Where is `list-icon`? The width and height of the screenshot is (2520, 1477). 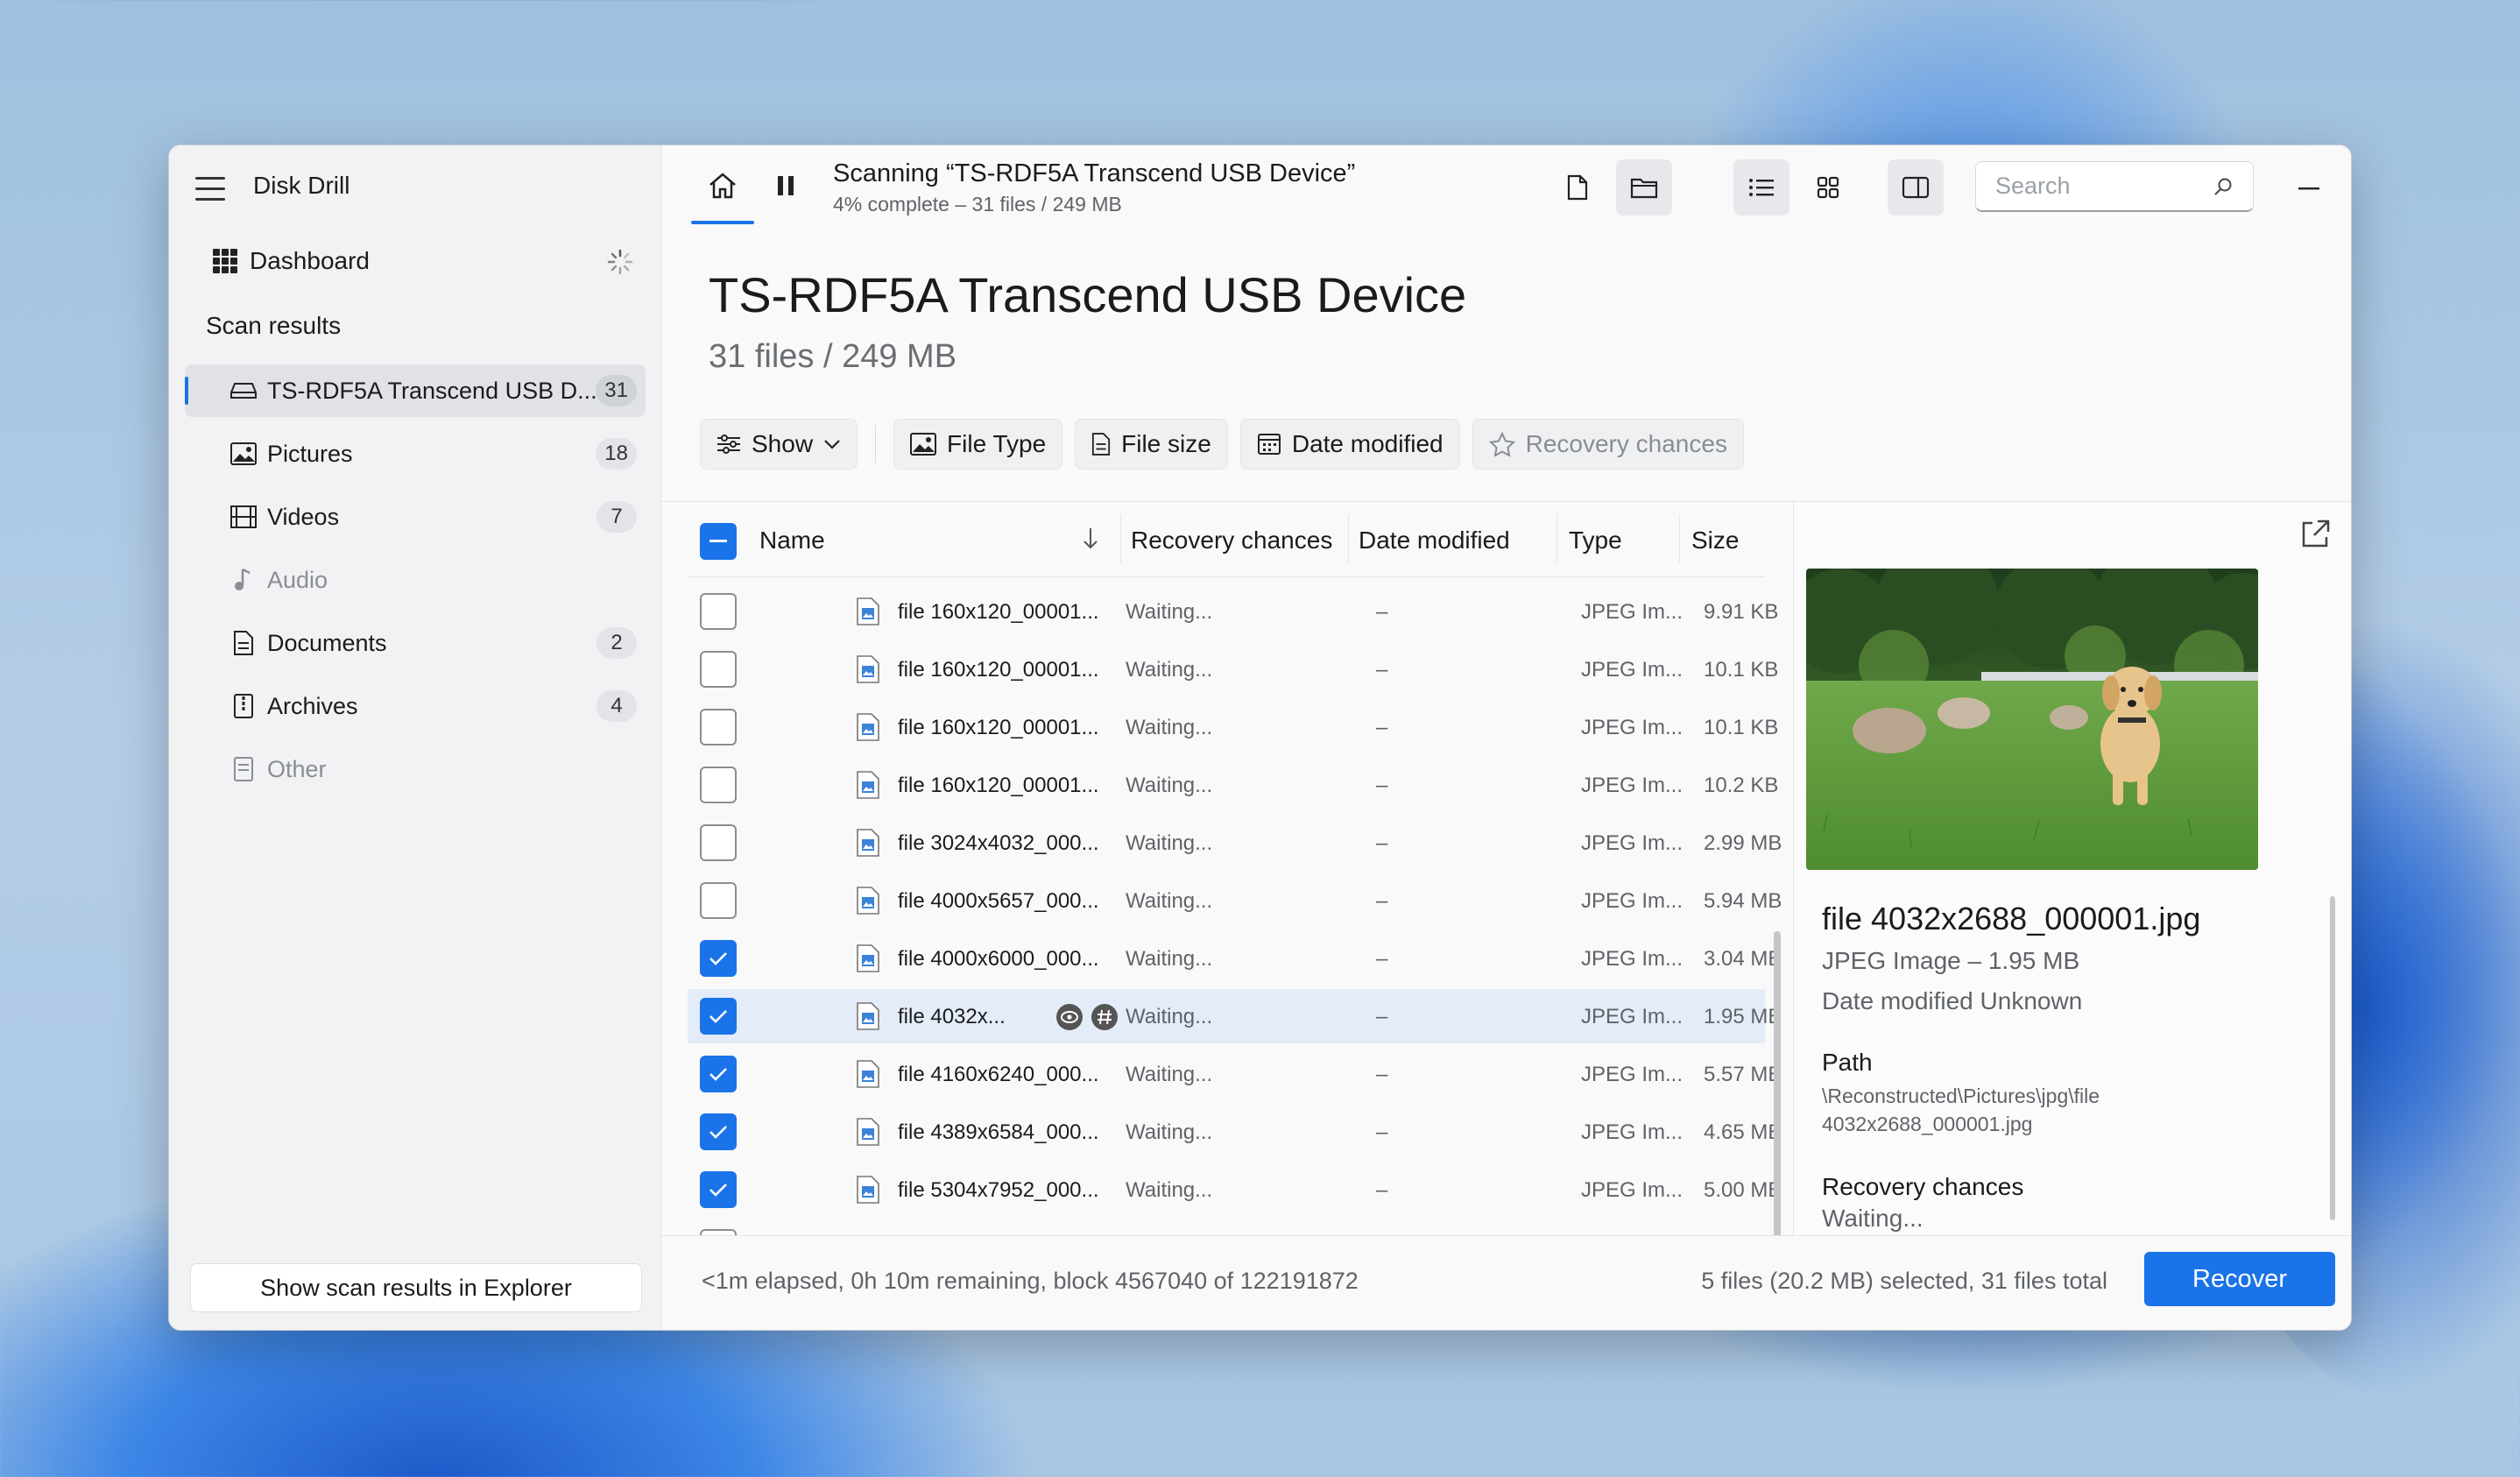
list-icon is located at coordinates (1761, 187).